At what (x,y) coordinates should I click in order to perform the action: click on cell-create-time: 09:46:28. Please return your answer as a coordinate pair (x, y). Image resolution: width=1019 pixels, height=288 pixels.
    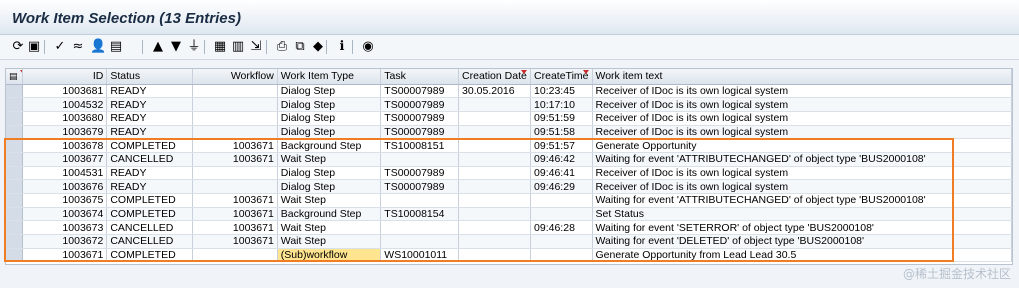
    Looking at the image, I should click on (561, 228).